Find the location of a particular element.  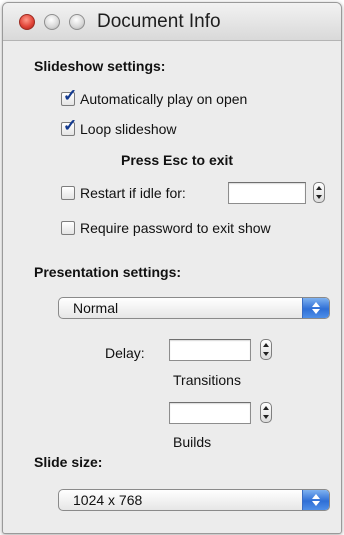

require-password-checkbox is located at coordinates (68, 228).